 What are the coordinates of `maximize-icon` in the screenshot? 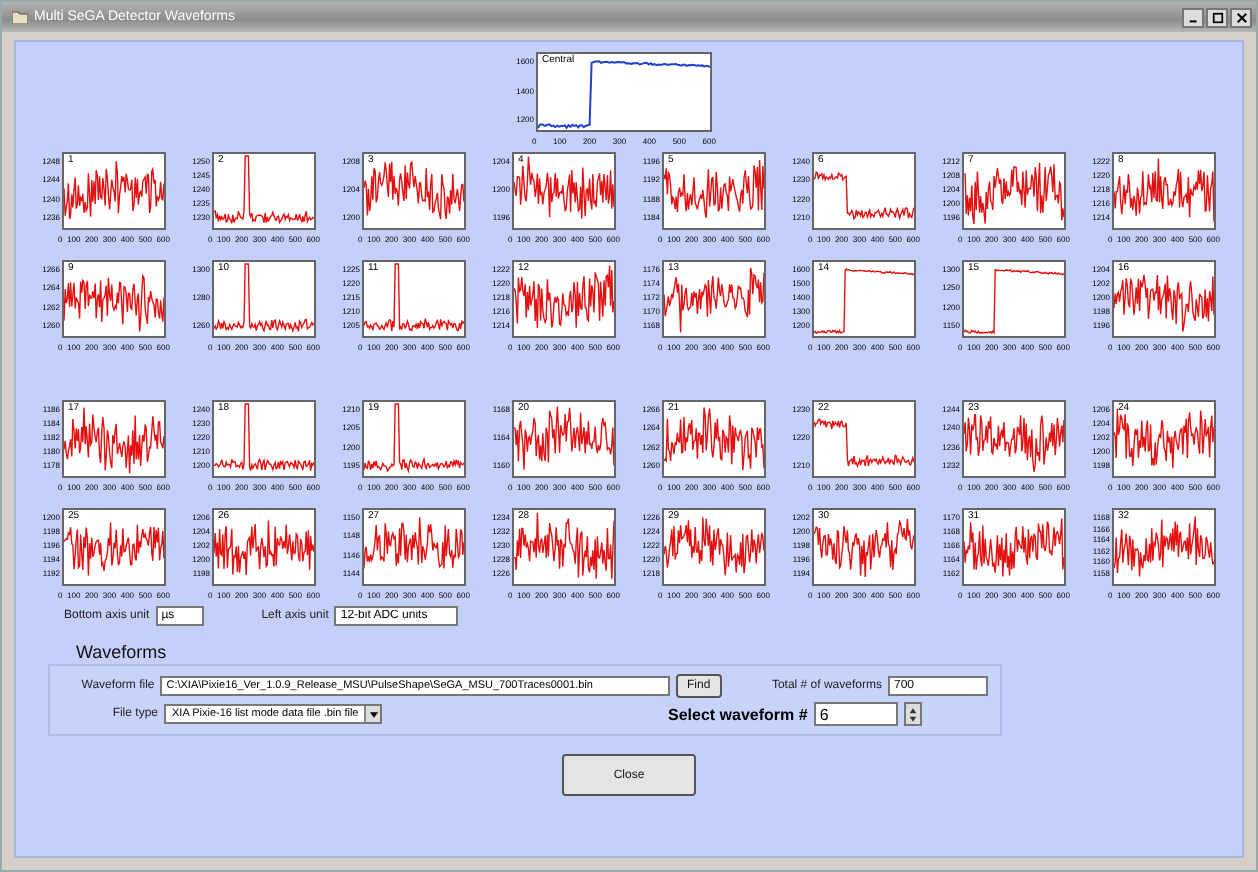 It's located at (1217, 17).